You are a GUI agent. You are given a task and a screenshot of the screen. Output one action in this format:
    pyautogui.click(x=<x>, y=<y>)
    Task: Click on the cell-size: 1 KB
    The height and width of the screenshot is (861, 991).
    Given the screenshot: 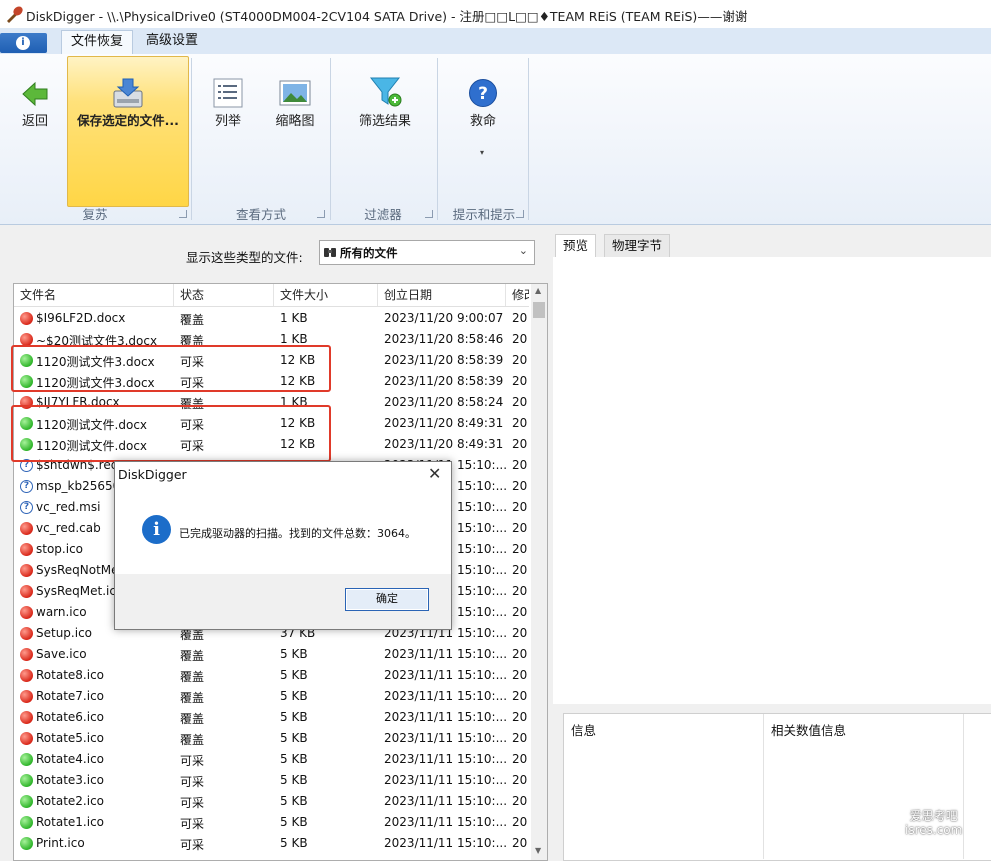 What is the action you would take?
    pyautogui.click(x=294, y=339)
    